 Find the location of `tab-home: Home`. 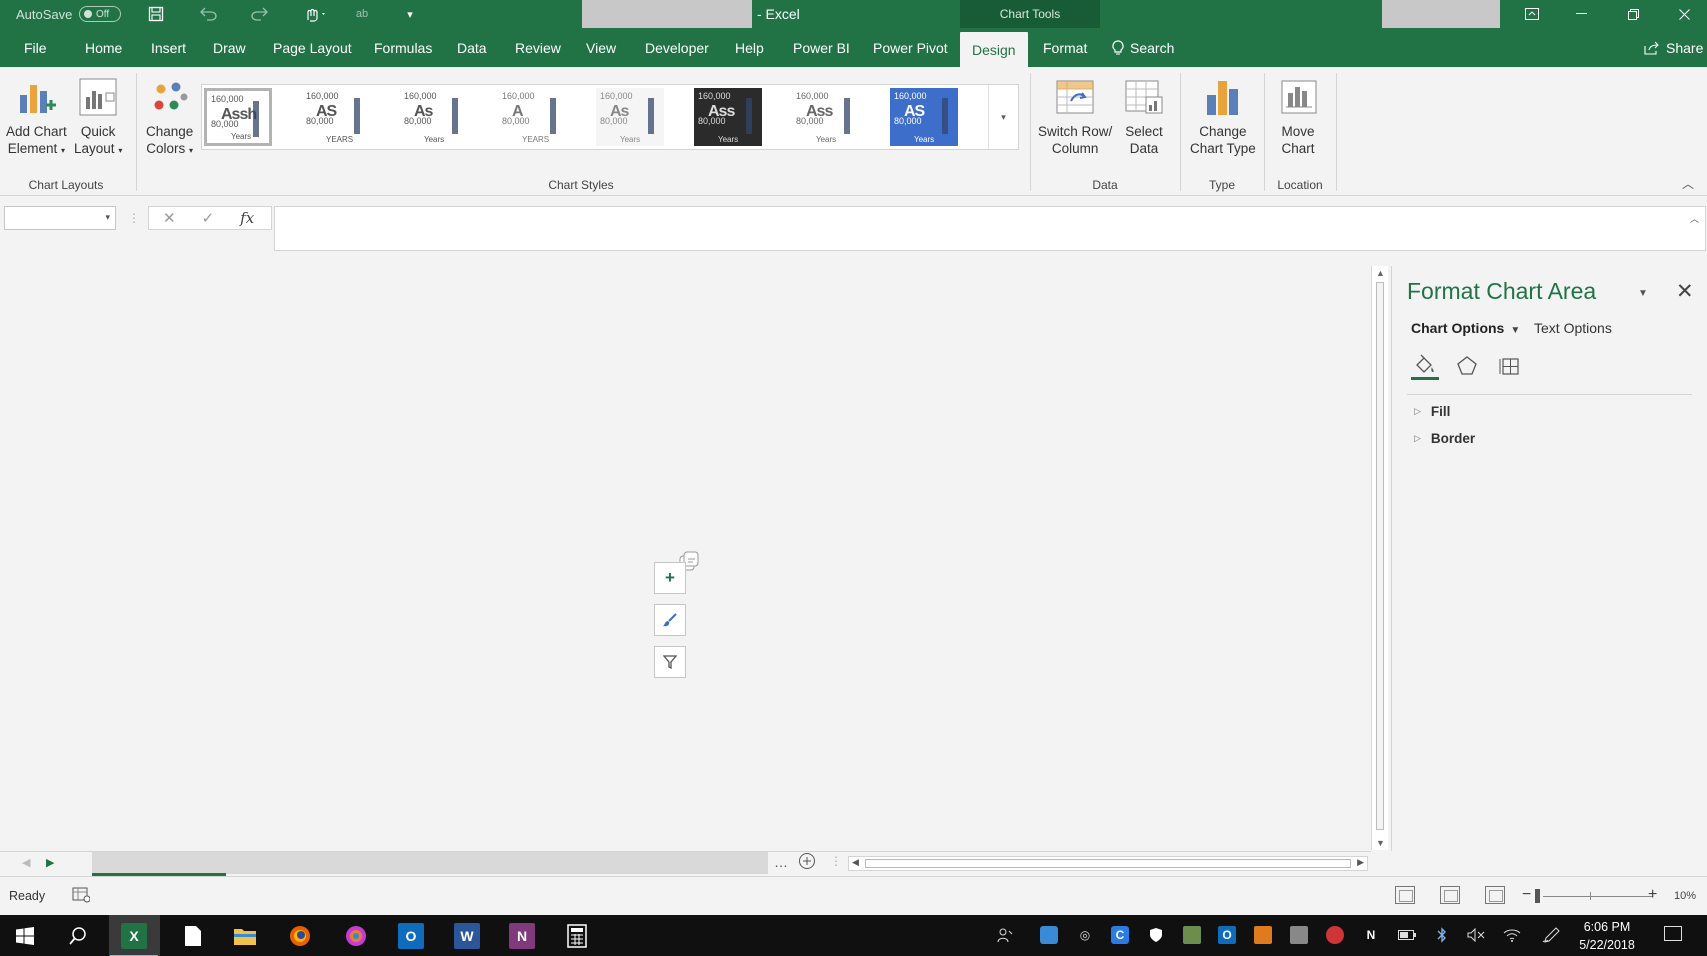

tab-home: Home is located at coordinates (103, 47).